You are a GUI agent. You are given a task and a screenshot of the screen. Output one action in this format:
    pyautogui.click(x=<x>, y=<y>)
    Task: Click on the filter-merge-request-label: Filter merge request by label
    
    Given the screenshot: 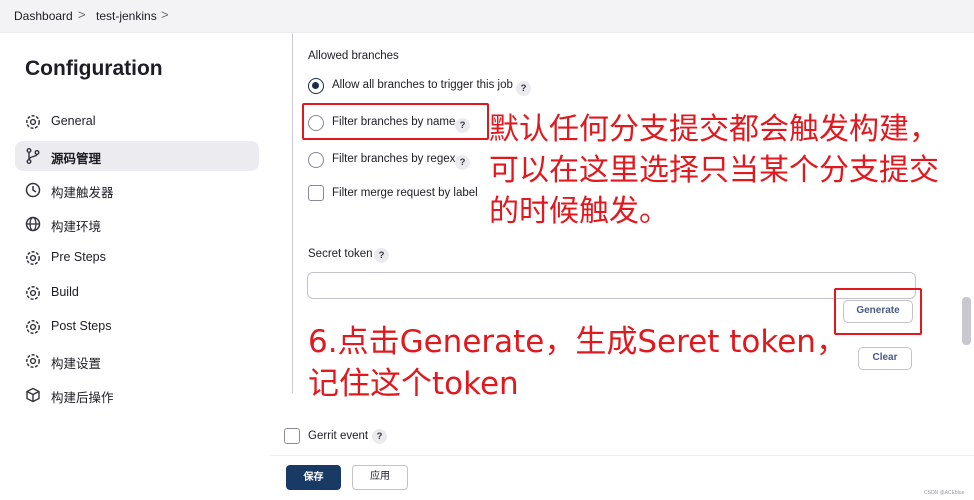 What is the action you would take?
    pyautogui.click(x=405, y=193)
    